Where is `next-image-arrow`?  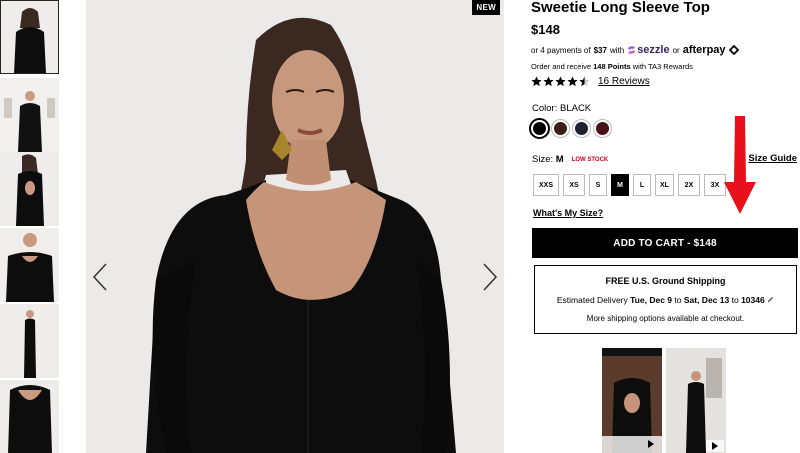
next-image-arrow is located at coordinates (490, 277).